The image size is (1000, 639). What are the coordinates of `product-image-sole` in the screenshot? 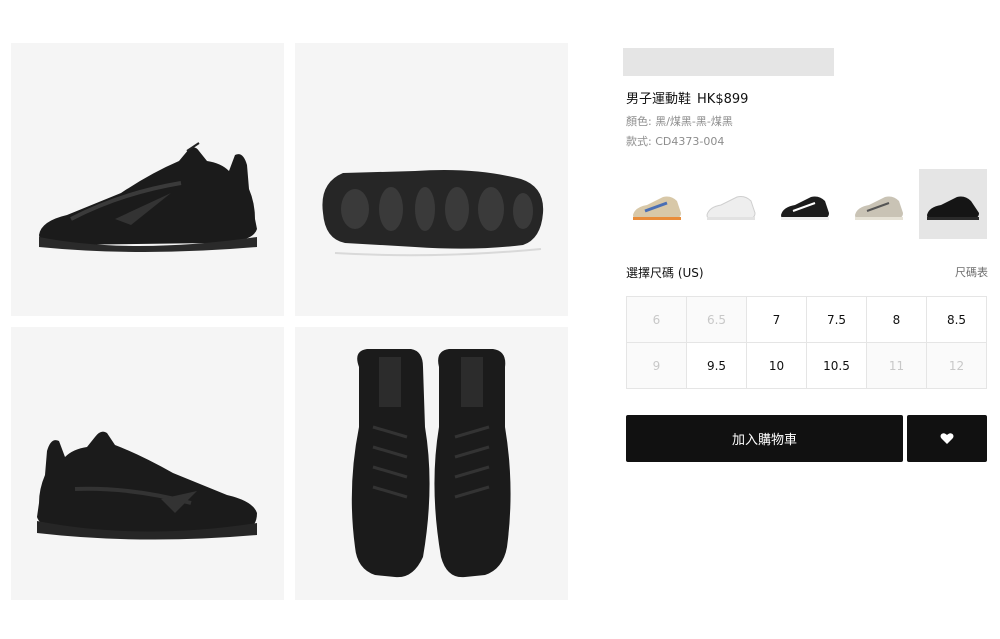 It's located at (431, 179).